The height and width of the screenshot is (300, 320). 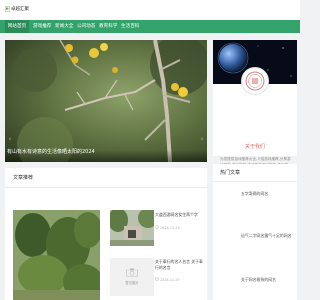 What do you see at coordinates (132, 283) in the screenshot?
I see `no-image-label: 暂无图片` at bounding box center [132, 283].